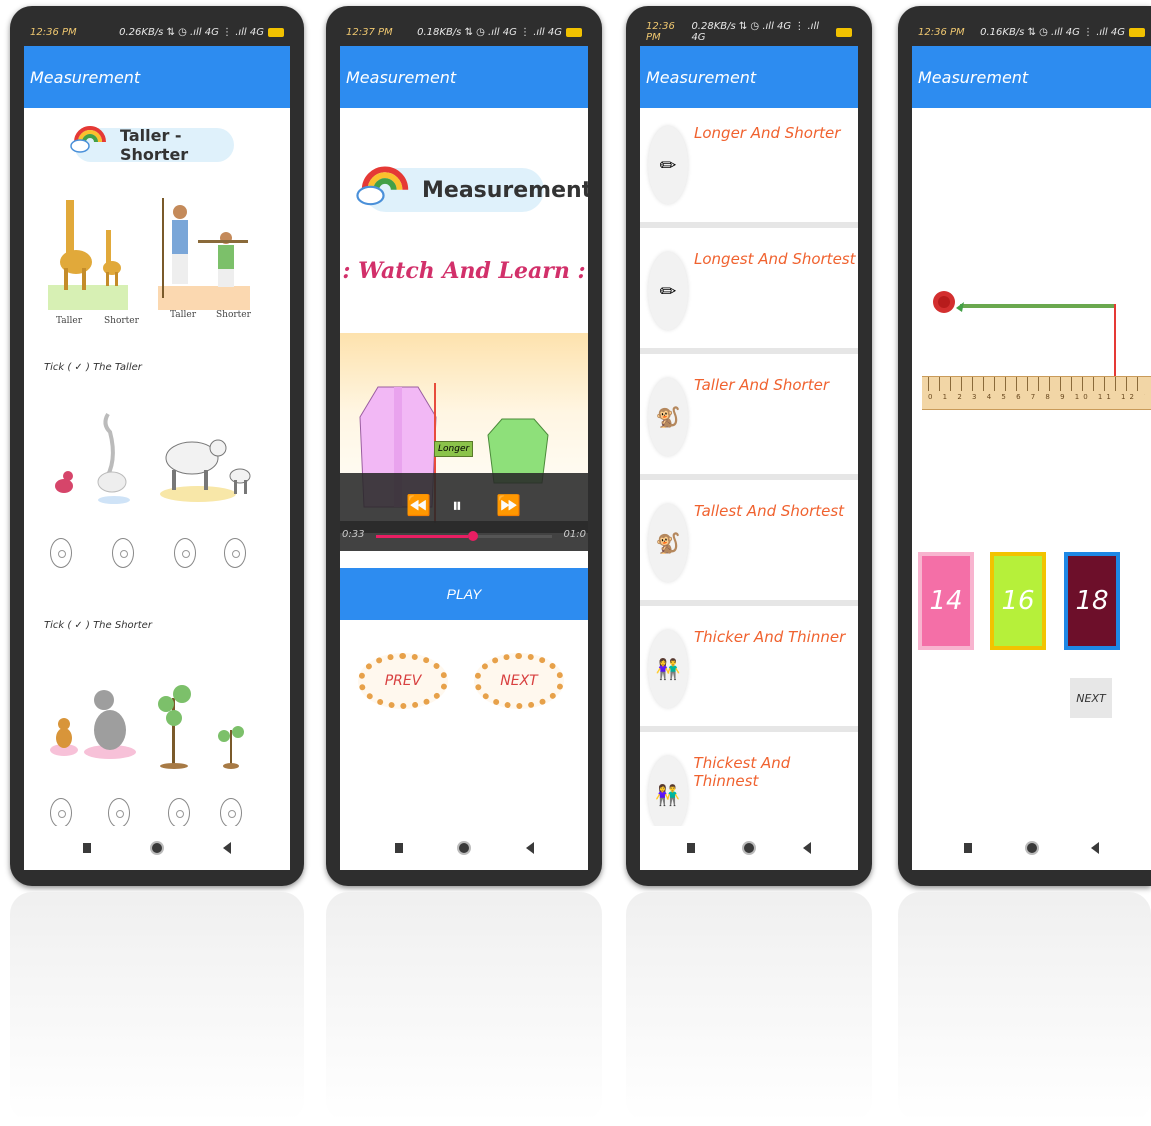 The width and height of the screenshot is (1151, 1126). I want to click on list-item: 👫 Thickest And Thinnest, so click(749, 782).